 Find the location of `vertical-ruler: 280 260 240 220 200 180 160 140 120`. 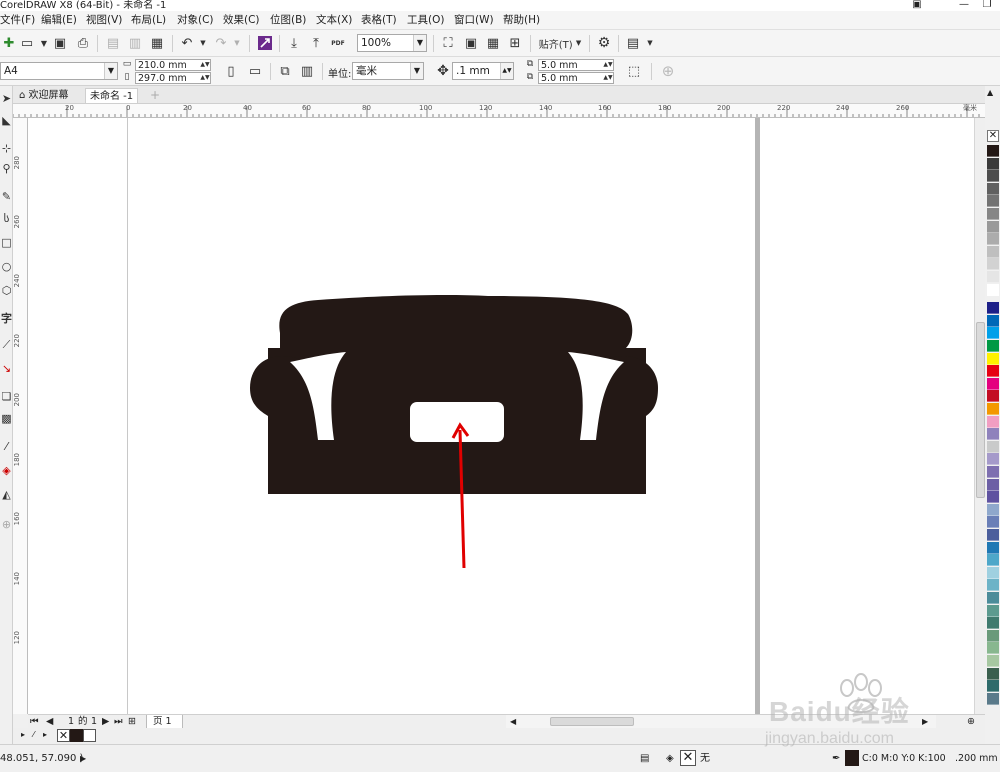

vertical-ruler: 280 260 240 220 200 180 160 140 120 is located at coordinates (20, 416).